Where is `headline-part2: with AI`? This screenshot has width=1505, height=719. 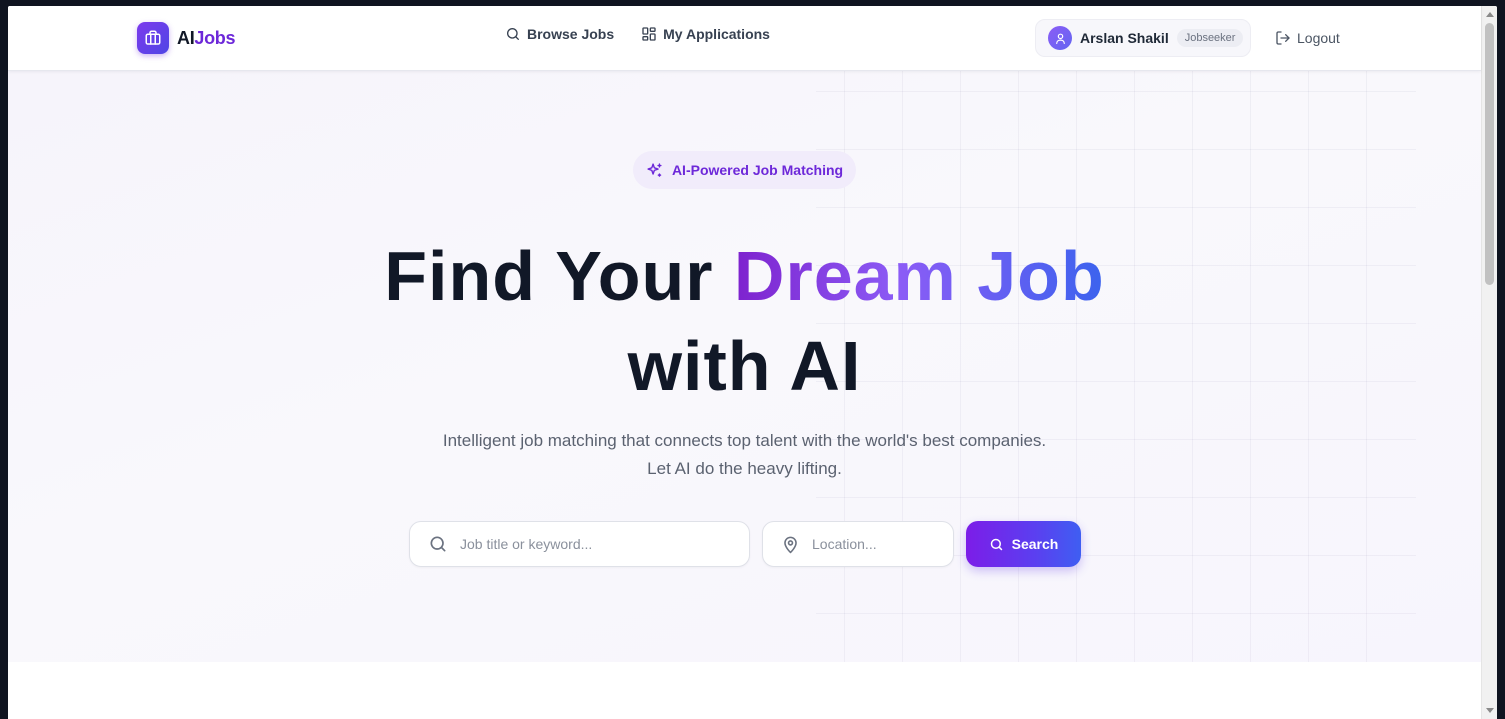
headline-part2: with AI is located at coordinates (744, 366).